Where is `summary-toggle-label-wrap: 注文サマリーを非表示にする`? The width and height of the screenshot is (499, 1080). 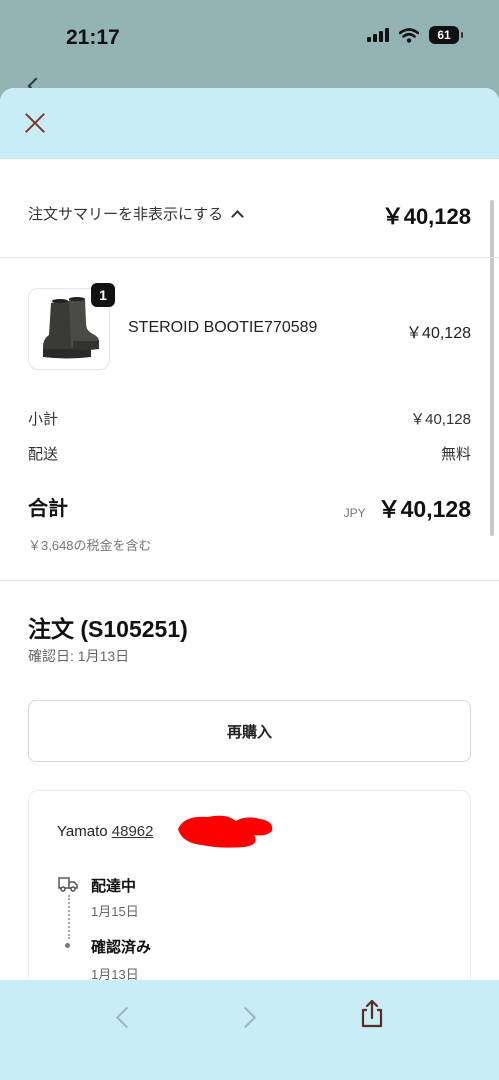 summary-toggle-label-wrap: 注文サマリーを非表示にする is located at coordinates (136, 213).